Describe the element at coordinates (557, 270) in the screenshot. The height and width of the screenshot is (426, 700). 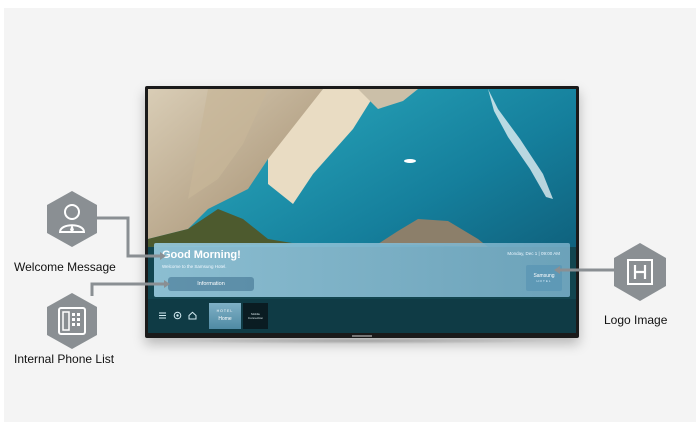
I see `logo-connector-arrow` at that location.